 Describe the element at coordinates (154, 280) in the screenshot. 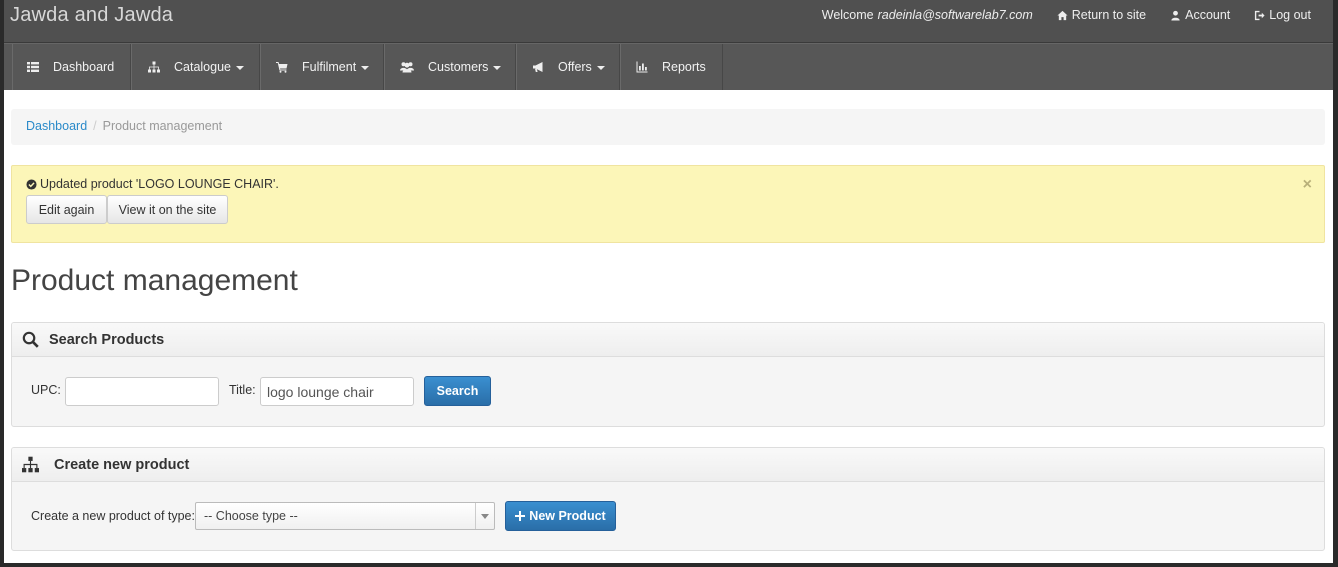

I see `page-title: Product management` at that location.